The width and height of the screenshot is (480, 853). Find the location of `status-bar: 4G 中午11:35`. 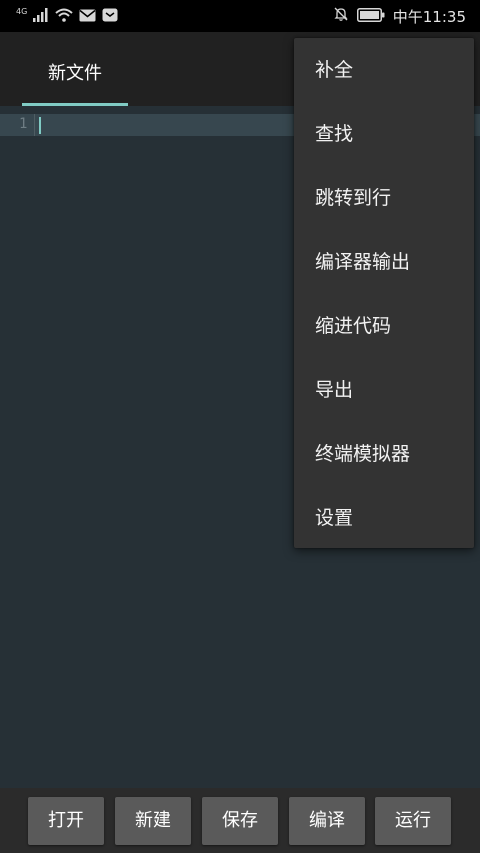

status-bar: 4G 中午11:35 is located at coordinates (240, 16).